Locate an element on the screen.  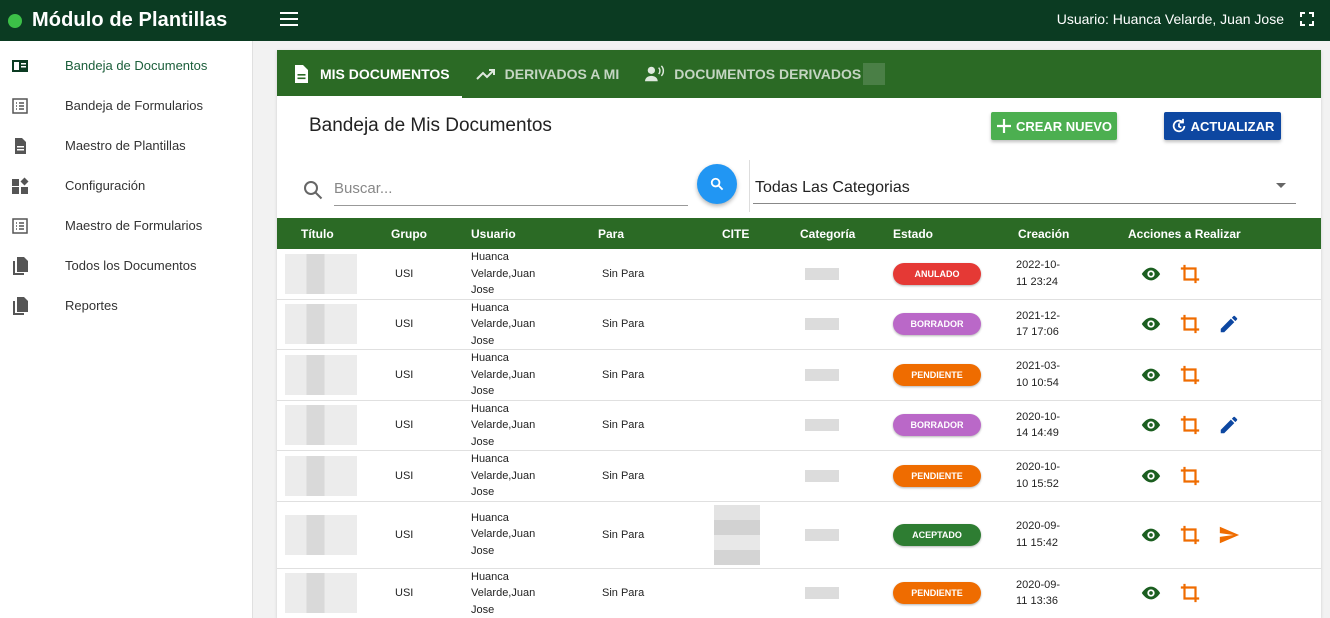
status-badge: BORRADOR is located at coordinates (937, 425).